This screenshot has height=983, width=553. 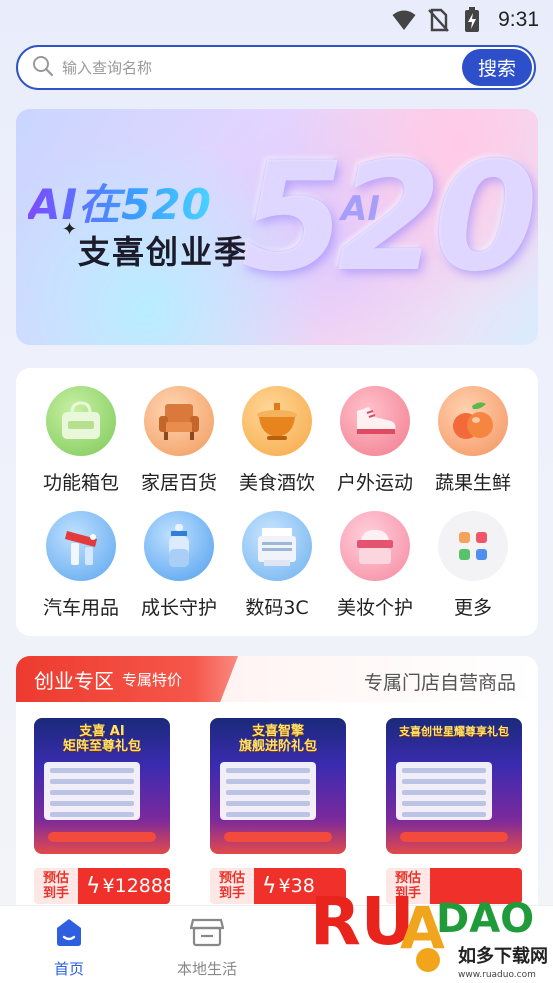 I want to click on category-item-digital: 数码3C, so click(x=277, y=565).